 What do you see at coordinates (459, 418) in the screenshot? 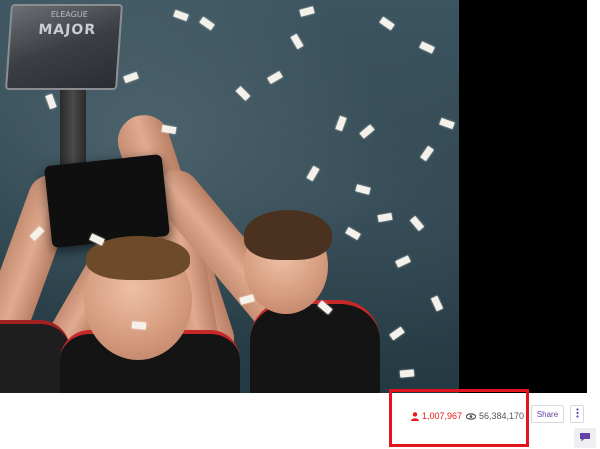
I see `annotation-highlight-box` at bounding box center [459, 418].